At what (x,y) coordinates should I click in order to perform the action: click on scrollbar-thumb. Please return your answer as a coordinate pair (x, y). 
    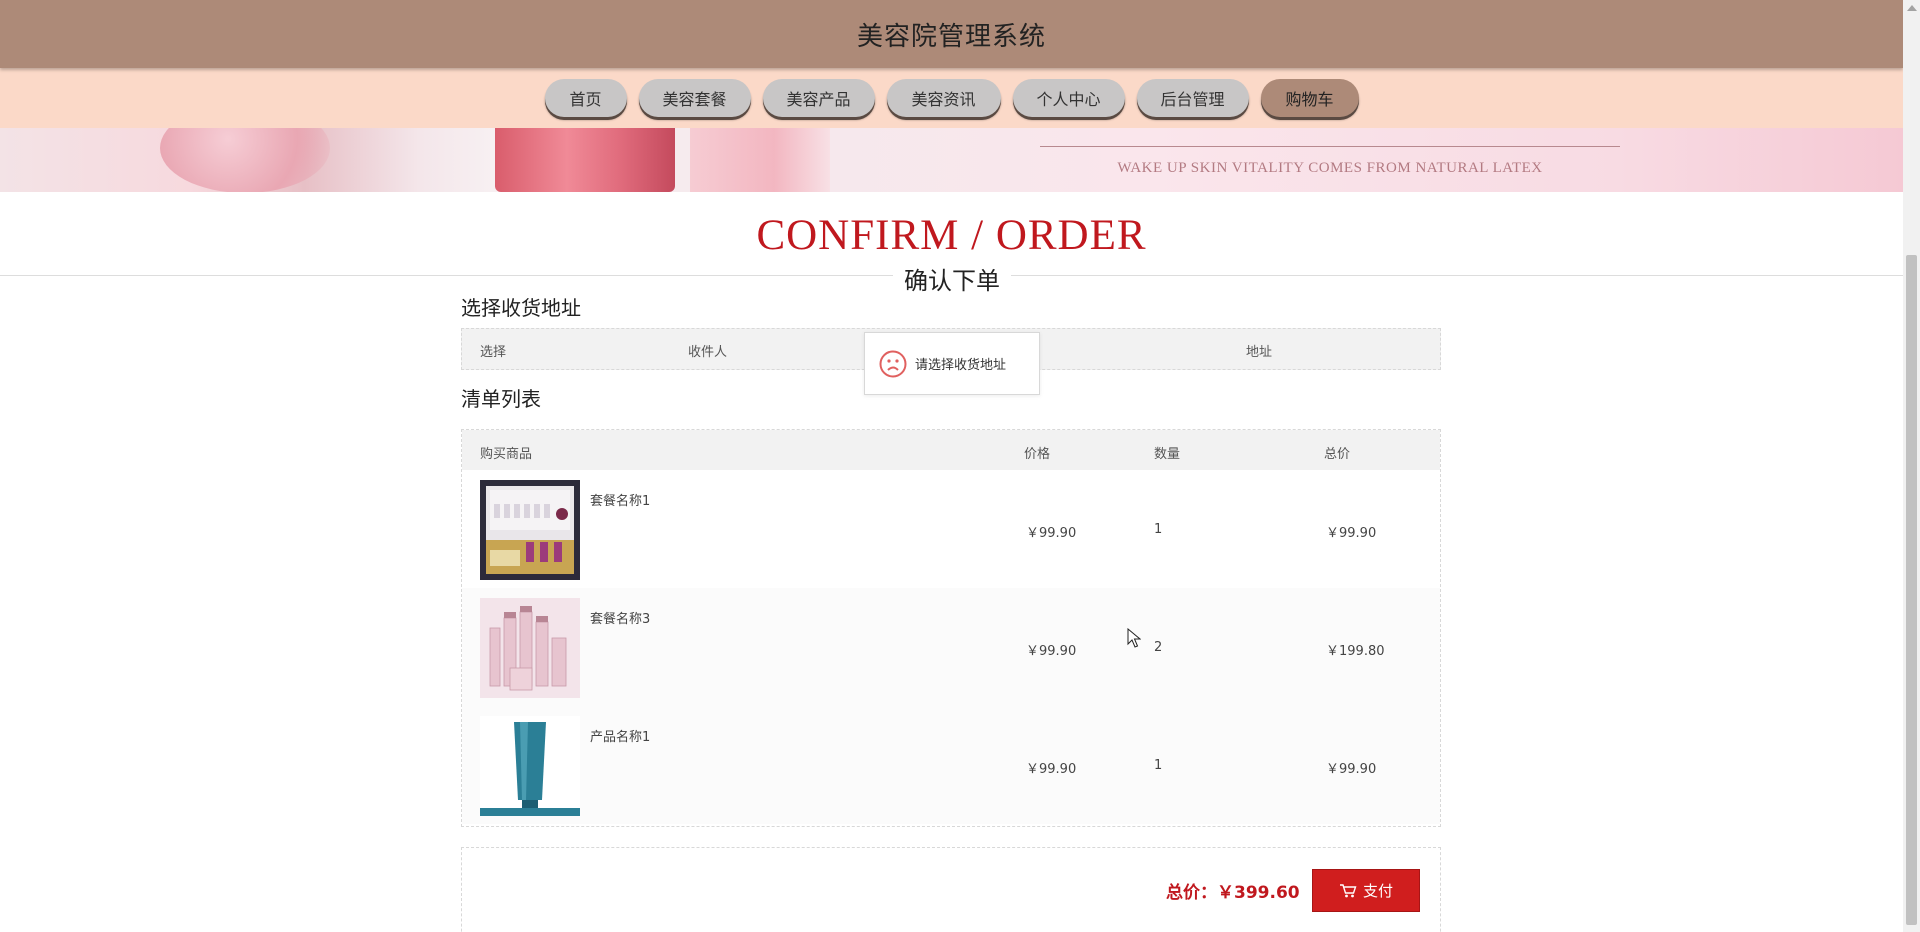
    Looking at the image, I should click on (1911, 590).